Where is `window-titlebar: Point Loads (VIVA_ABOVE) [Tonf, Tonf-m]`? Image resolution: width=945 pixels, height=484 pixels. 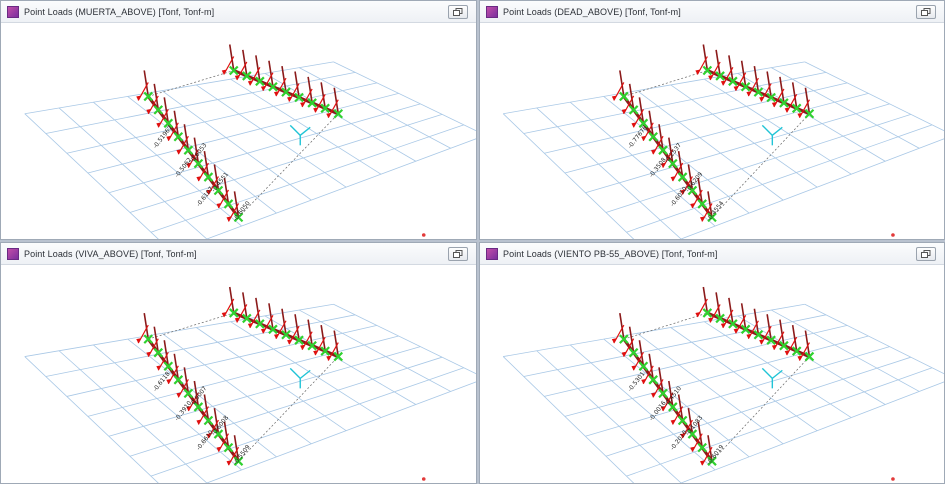
window-titlebar: Point Loads (VIVA_ABOVE) [Tonf, Tonf-m] is located at coordinates (238, 254).